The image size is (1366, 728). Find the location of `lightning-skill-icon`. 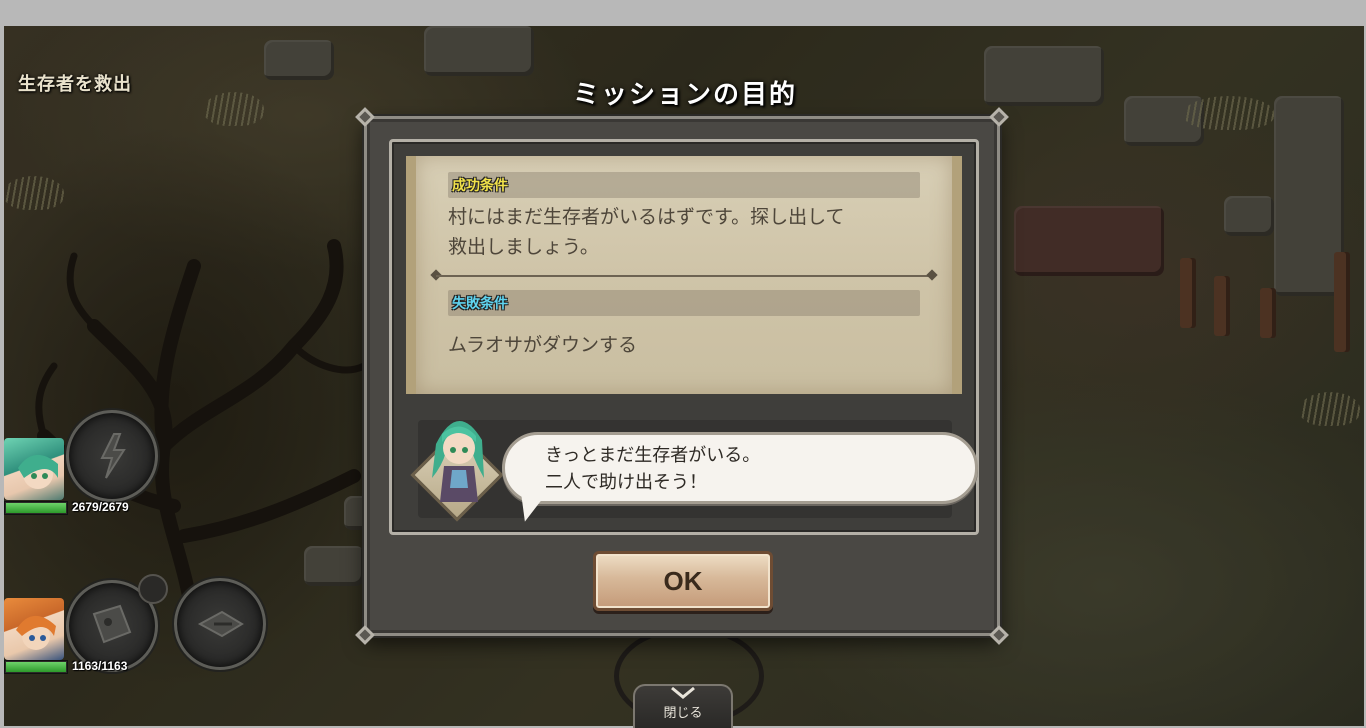

lightning-skill-icon is located at coordinates (113, 456).